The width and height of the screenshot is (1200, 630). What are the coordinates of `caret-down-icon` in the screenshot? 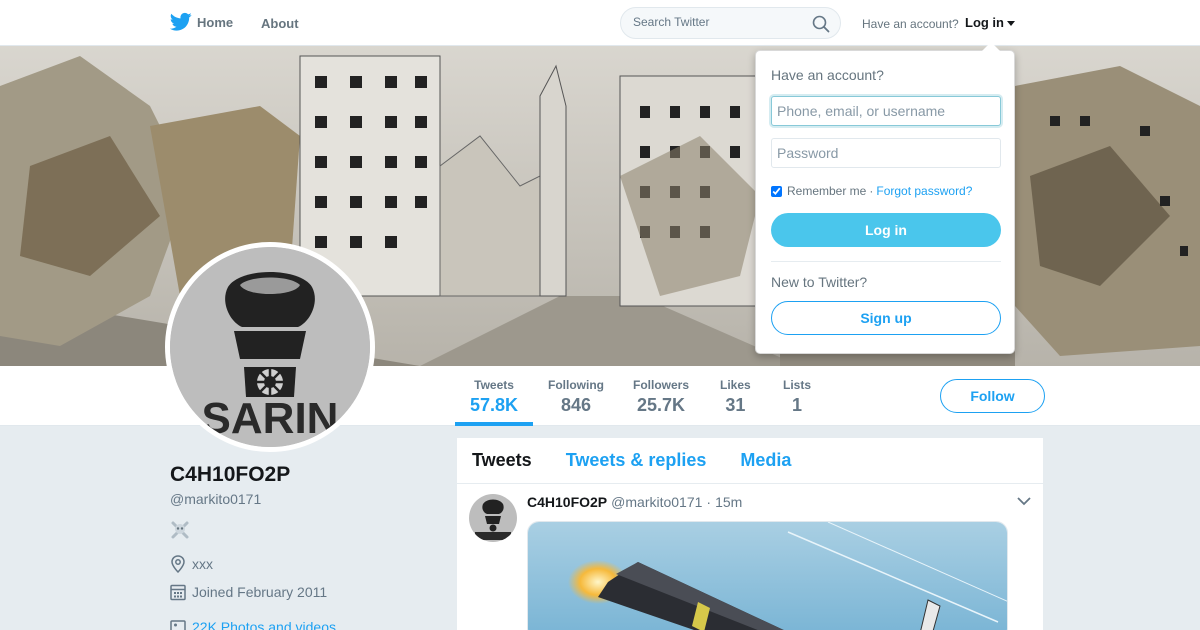 It's located at (1011, 23).